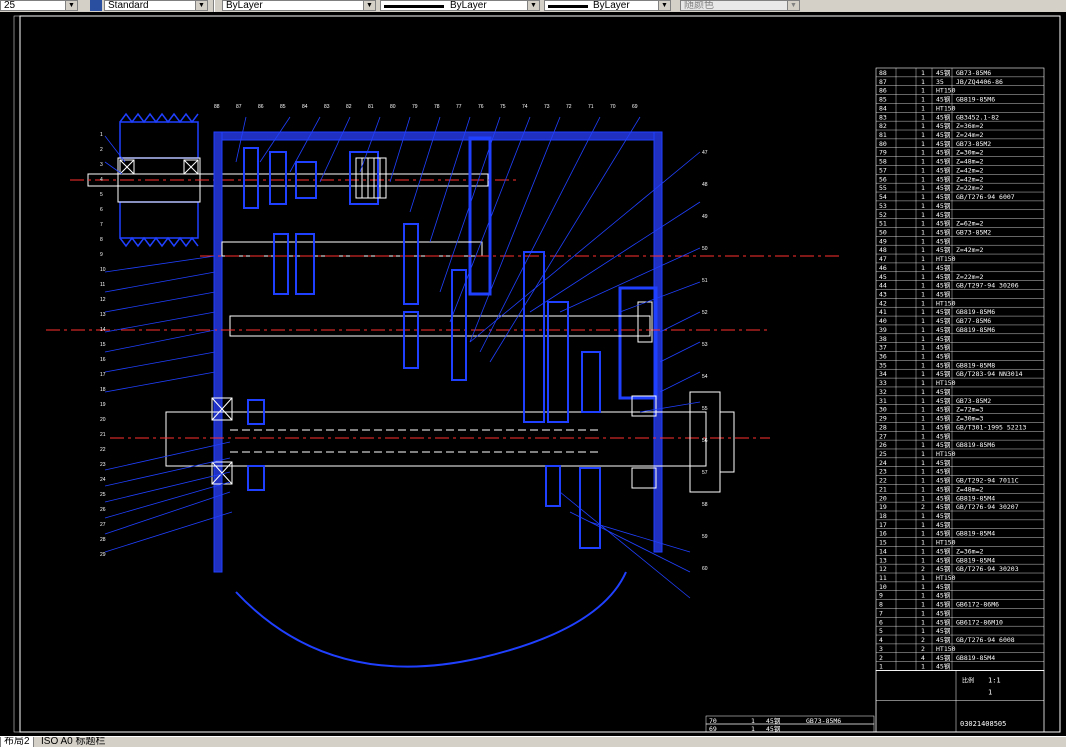 This screenshot has width=1066, height=747. What do you see at coordinates (481, 107) in the screenshot?
I see `callout-top: 76` at bounding box center [481, 107].